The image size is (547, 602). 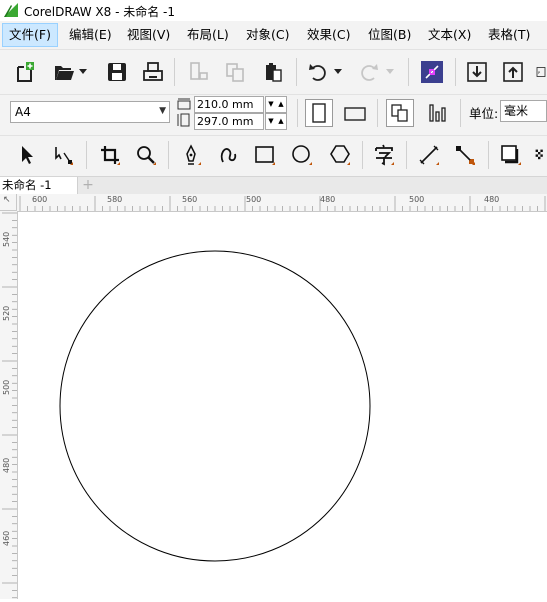 I want to click on all-pages-button, so click(x=400, y=113).